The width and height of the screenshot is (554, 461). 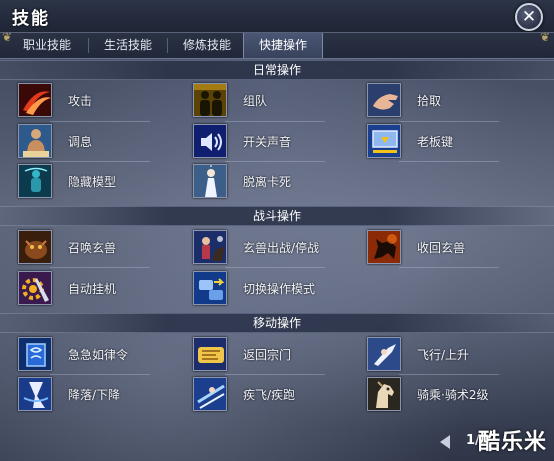 What do you see at coordinates (384, 354) in the screenshot?
I see `fly-up-icon` at bounding box center [384, 354].